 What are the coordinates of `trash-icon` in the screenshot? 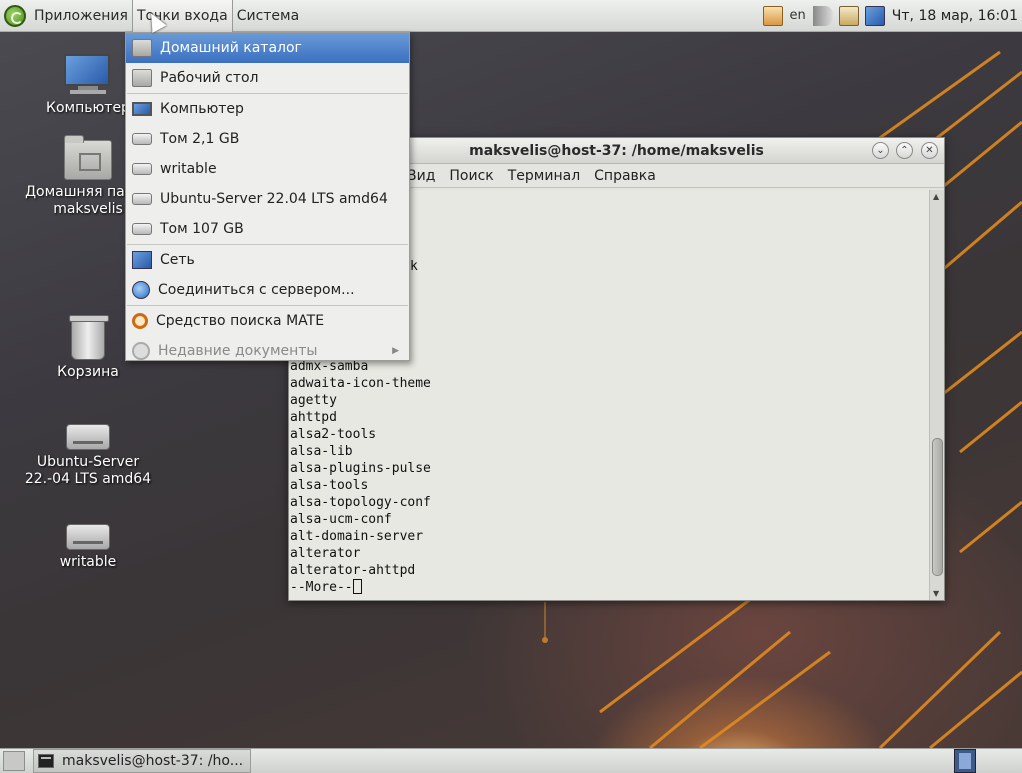 It's located at (89, 337).